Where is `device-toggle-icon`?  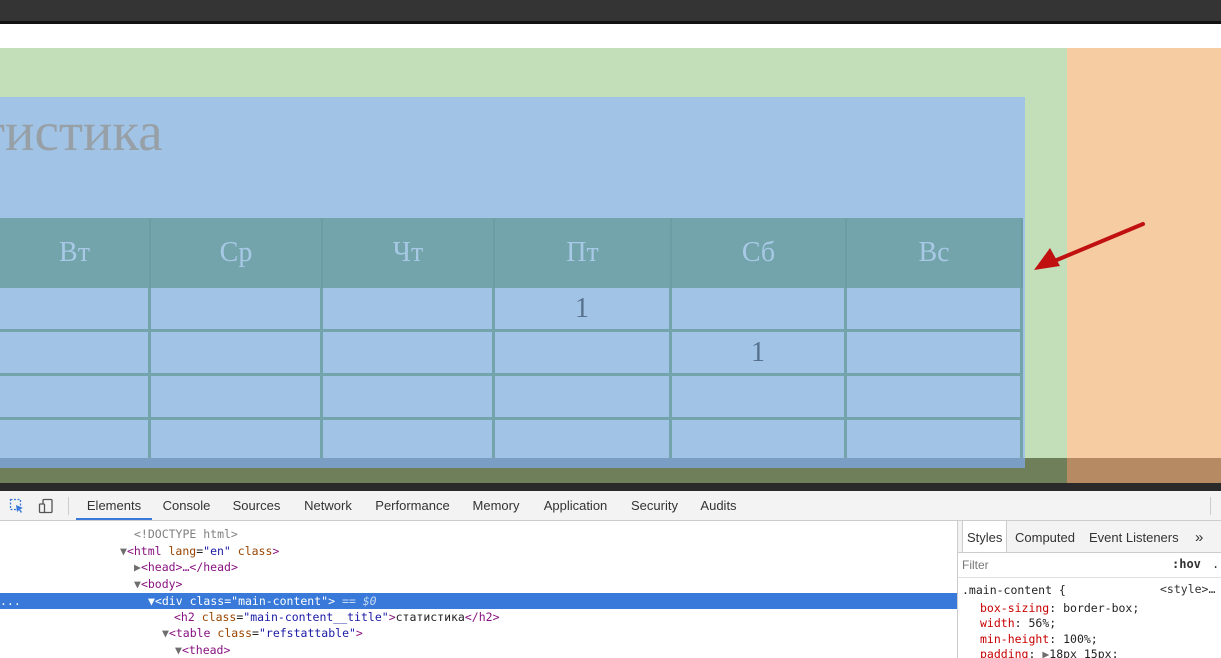
device-toggle-icon is located at coordinates (46, 506).